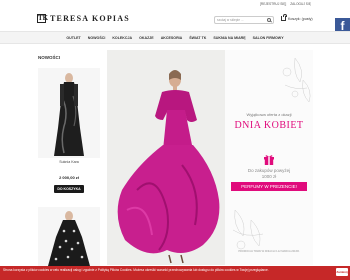  What do you see at coordinates (96, 38) in the screenshot?
I see `nav-item-nowosci: NOWOŚCI` at bounding box center [96, 38].